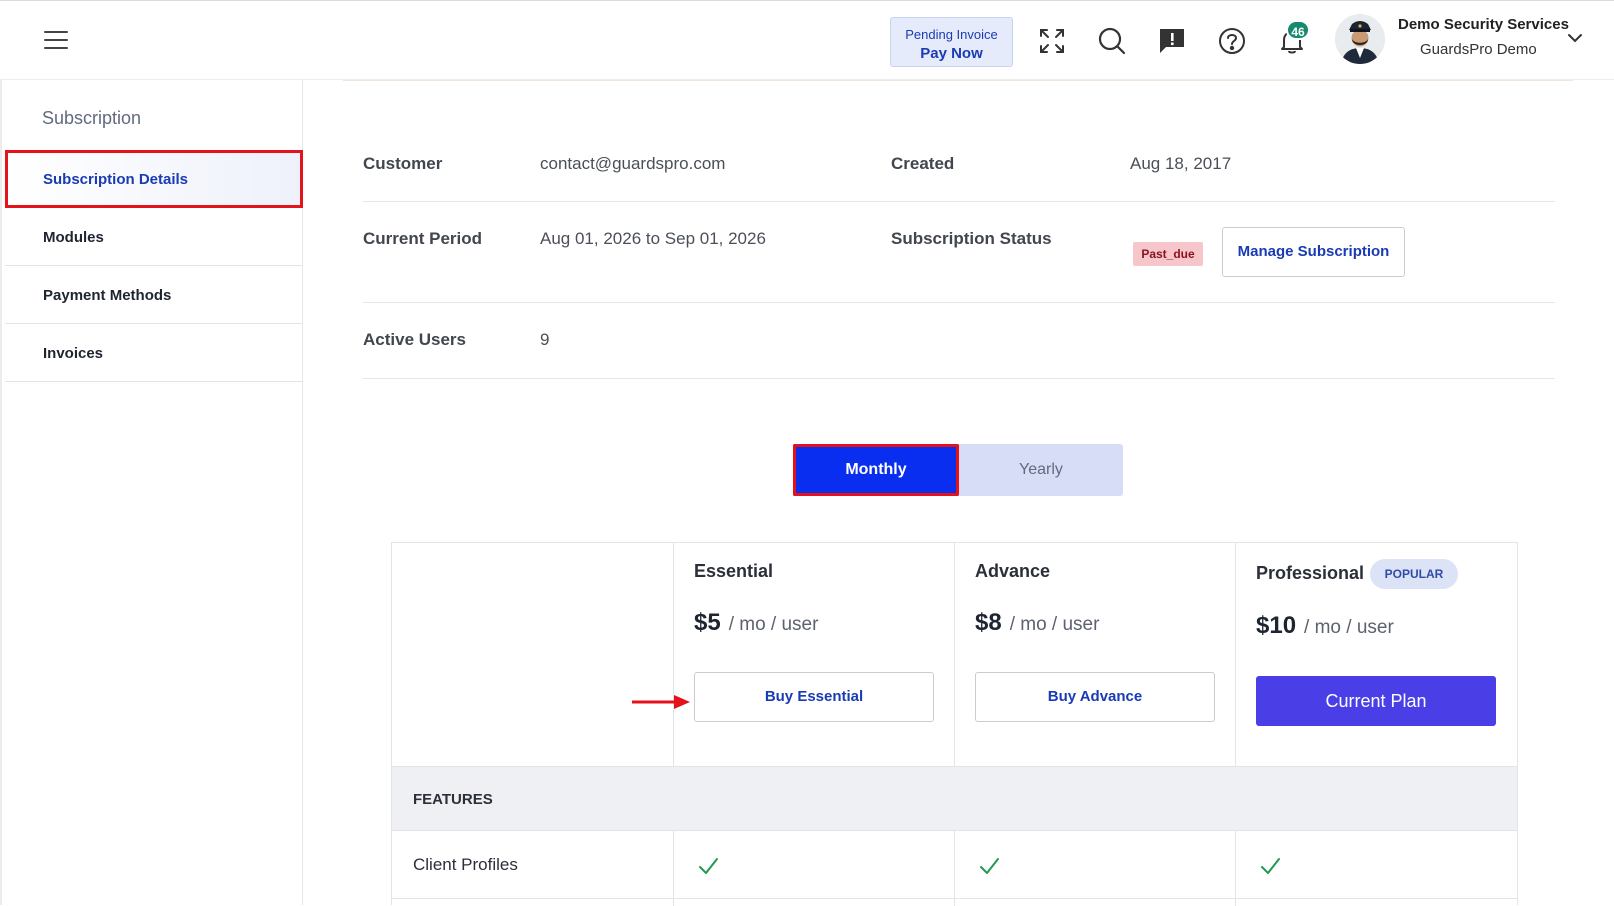 The image size is (1614, 906). Describe the element at coordinates (73, 237) in the screenshot. I see `sidebar-item-label: Modules` at that location.